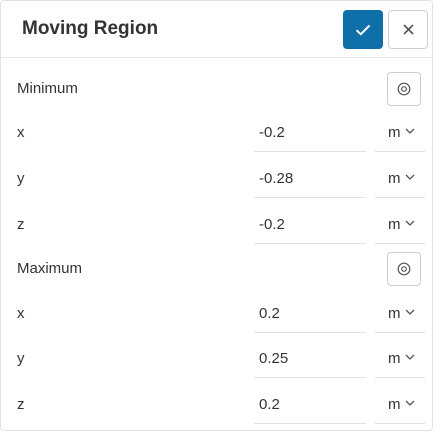 The width and height of the screenshot is (437, 433). I want to click on check-icon, so click(363, 30).